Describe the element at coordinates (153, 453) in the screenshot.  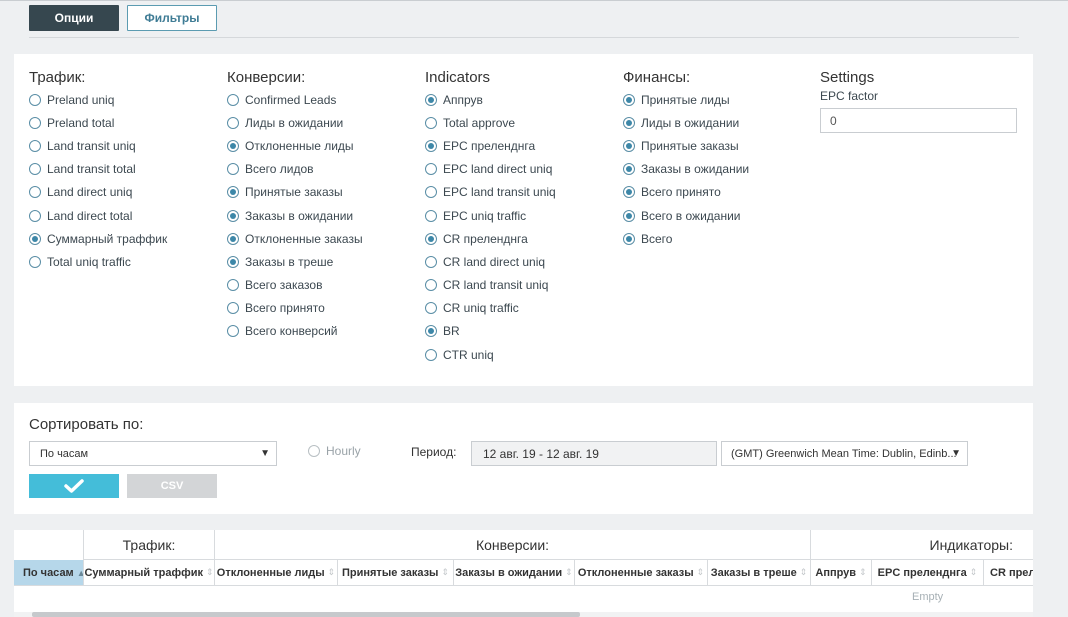
I see `sort-by-select: По часам ▼` at that location.